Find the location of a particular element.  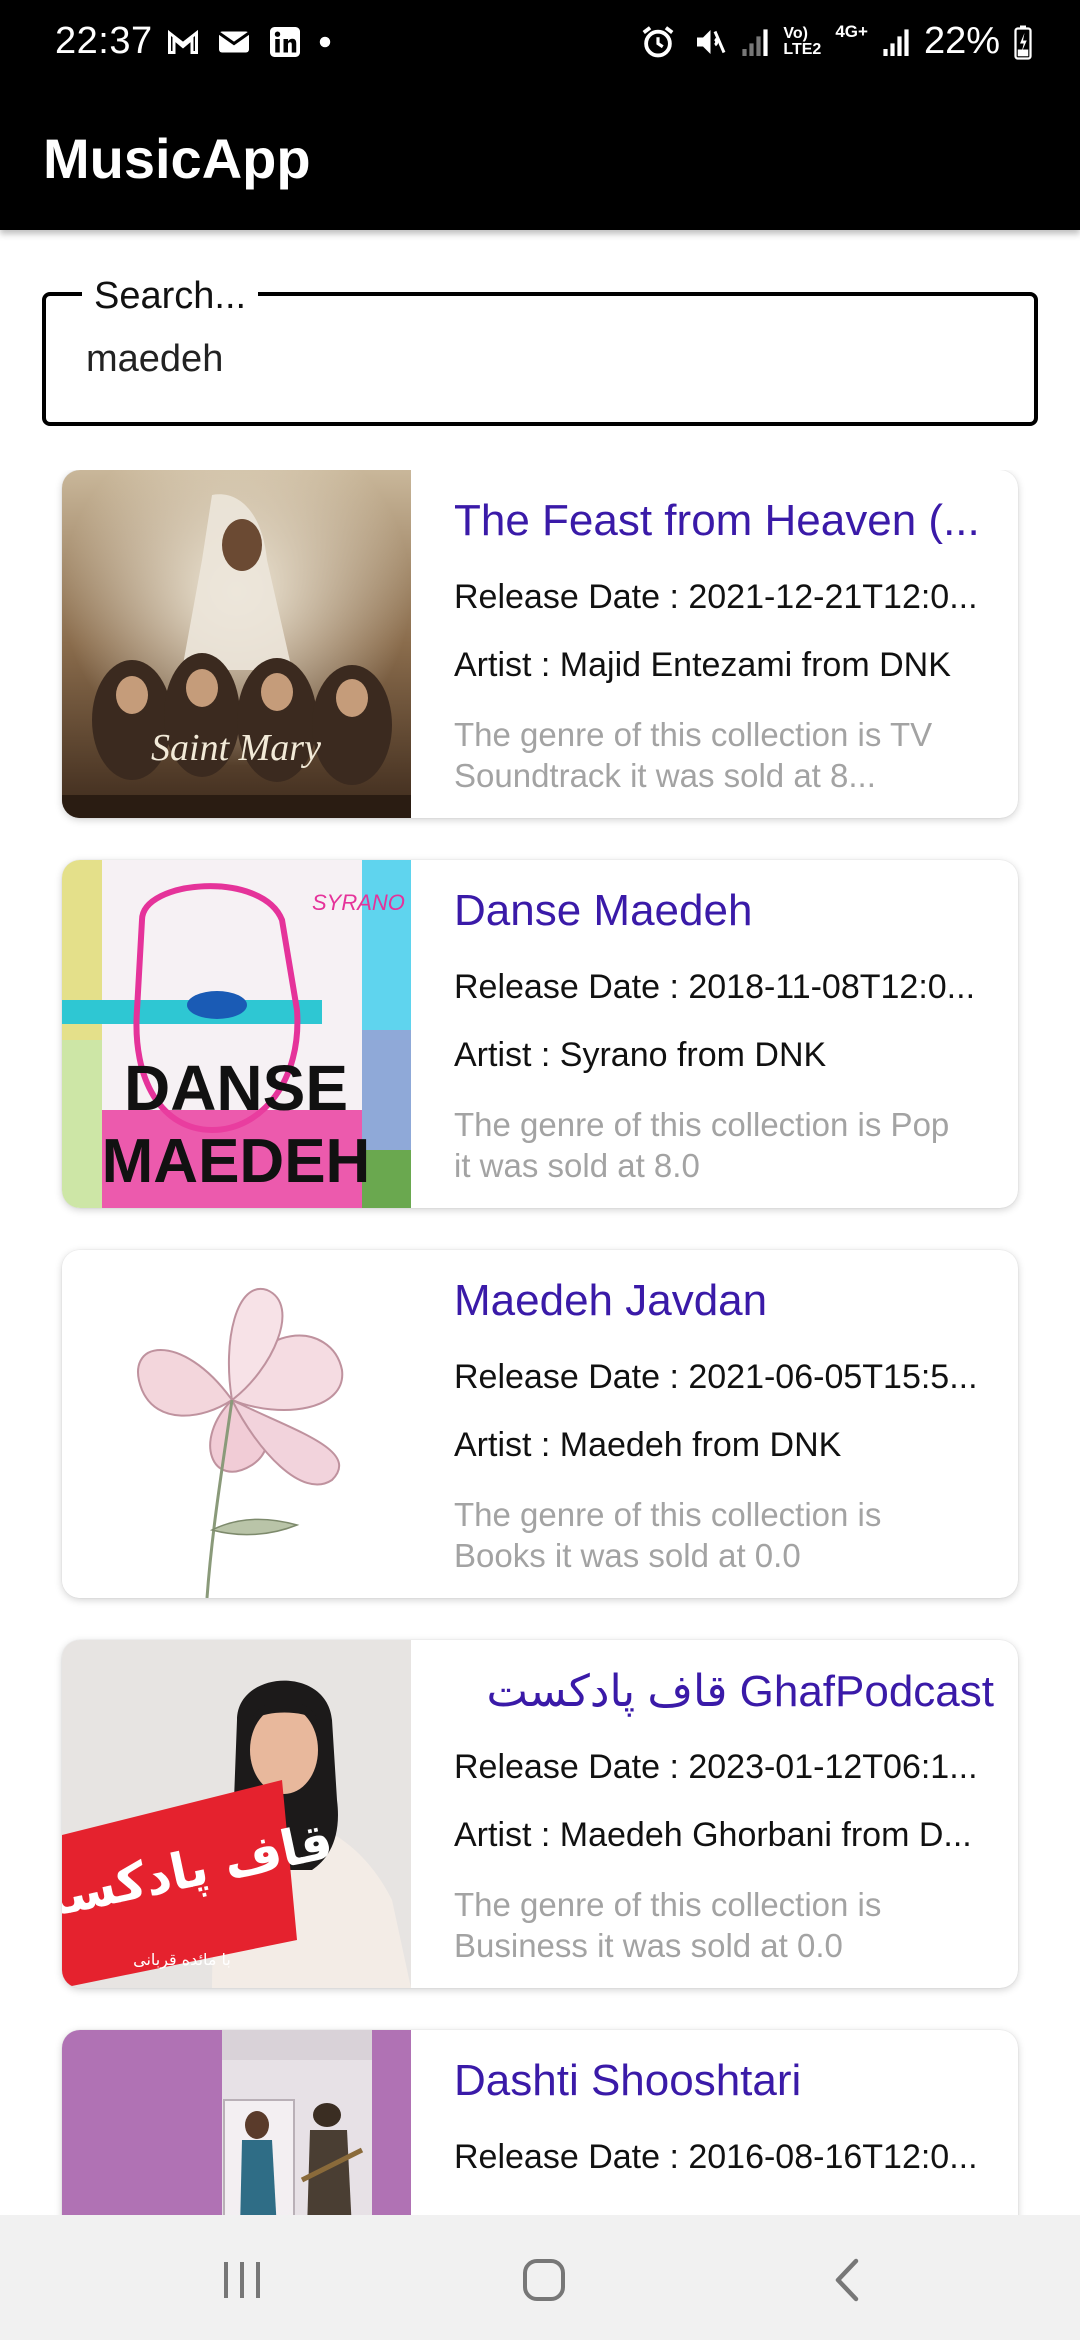

dot-icon is located at coordinates (325, 42).